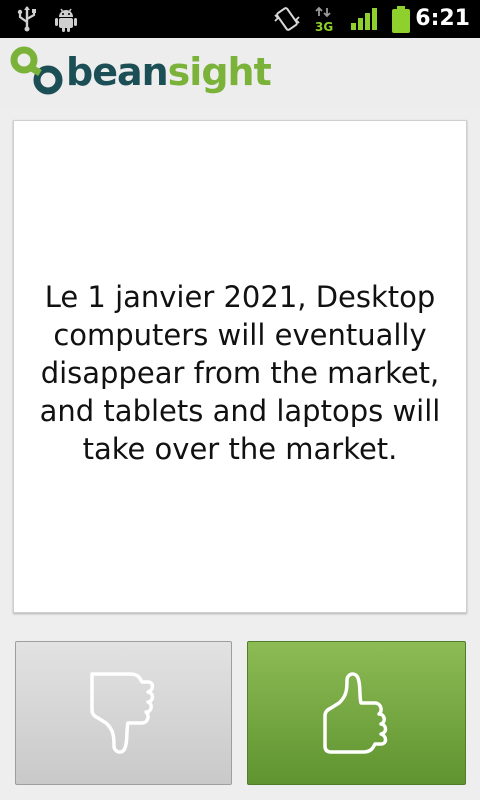  Describe the element at coordinates (364, 19) in the screenshot. I see `signal-icon` at that location.